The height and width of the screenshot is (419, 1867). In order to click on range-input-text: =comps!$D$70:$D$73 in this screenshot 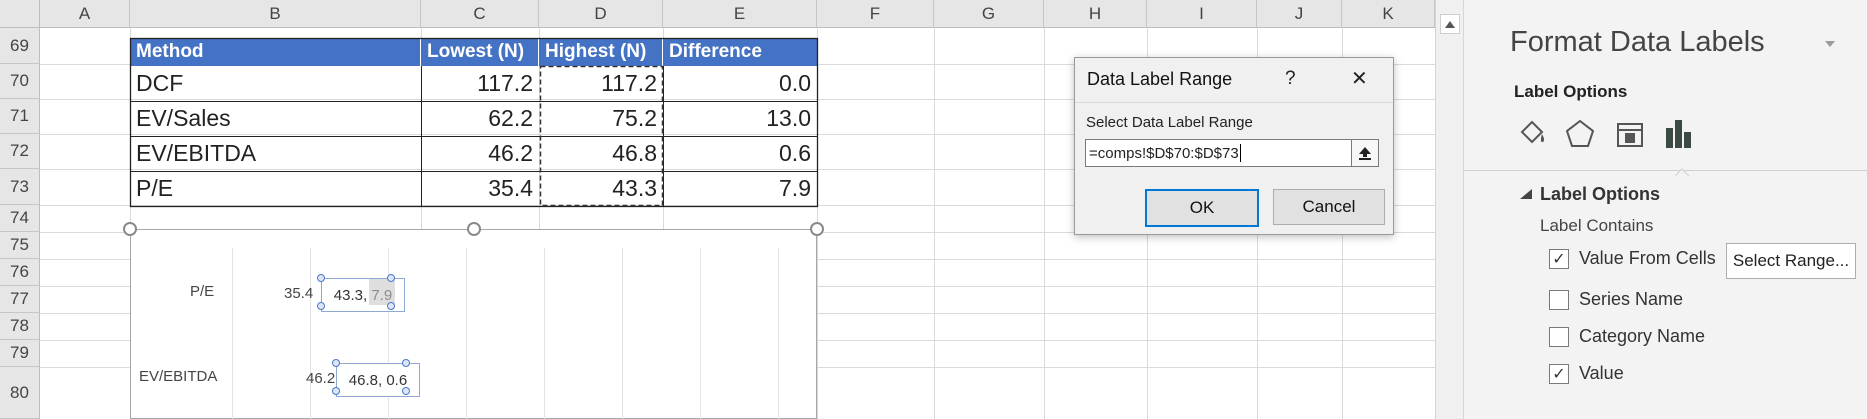, I will do `click(1164, 153)`.